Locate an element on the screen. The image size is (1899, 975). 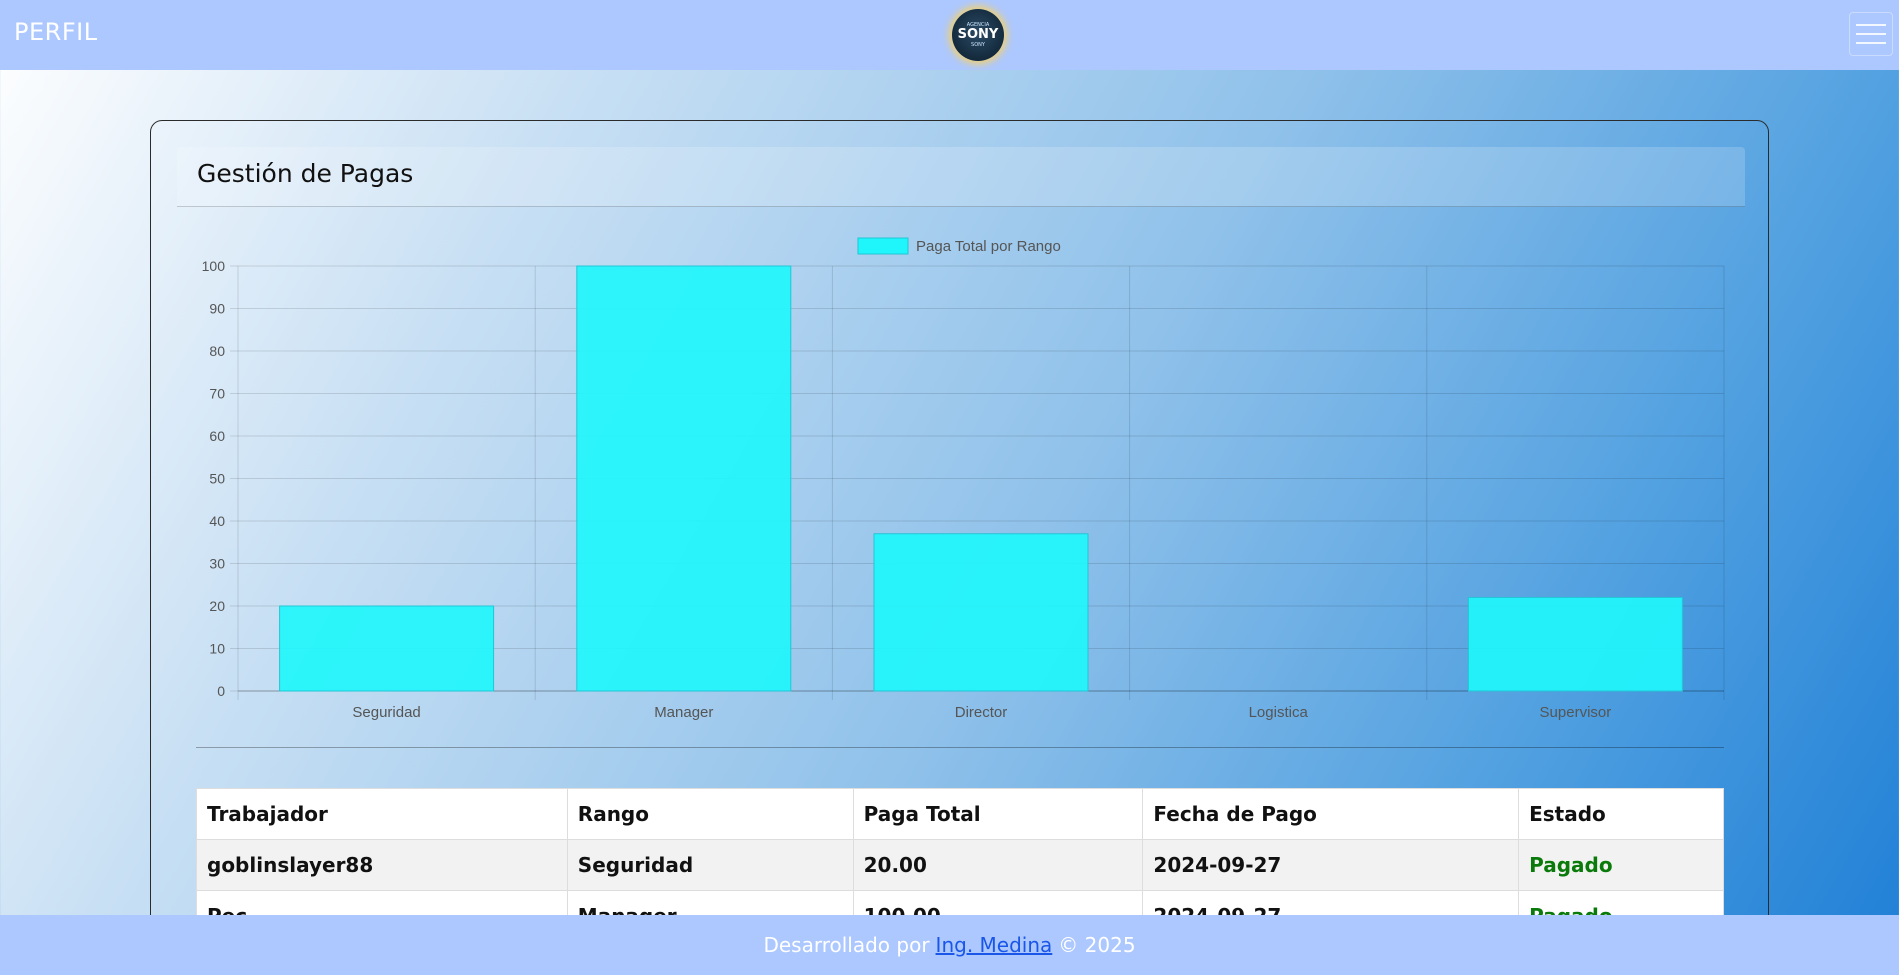
cell-trabajador: Pec is located at coordinates (382, 902).